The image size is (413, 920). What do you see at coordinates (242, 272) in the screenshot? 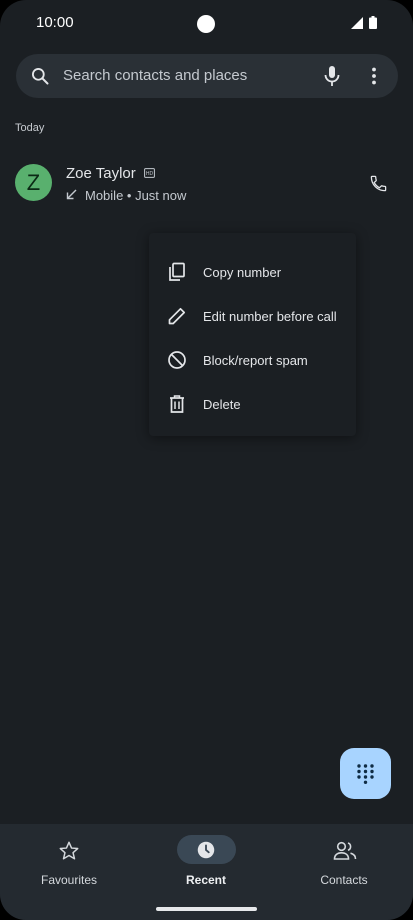
I see `menu-item-label: Copy number` at bounding box center [242, 272].